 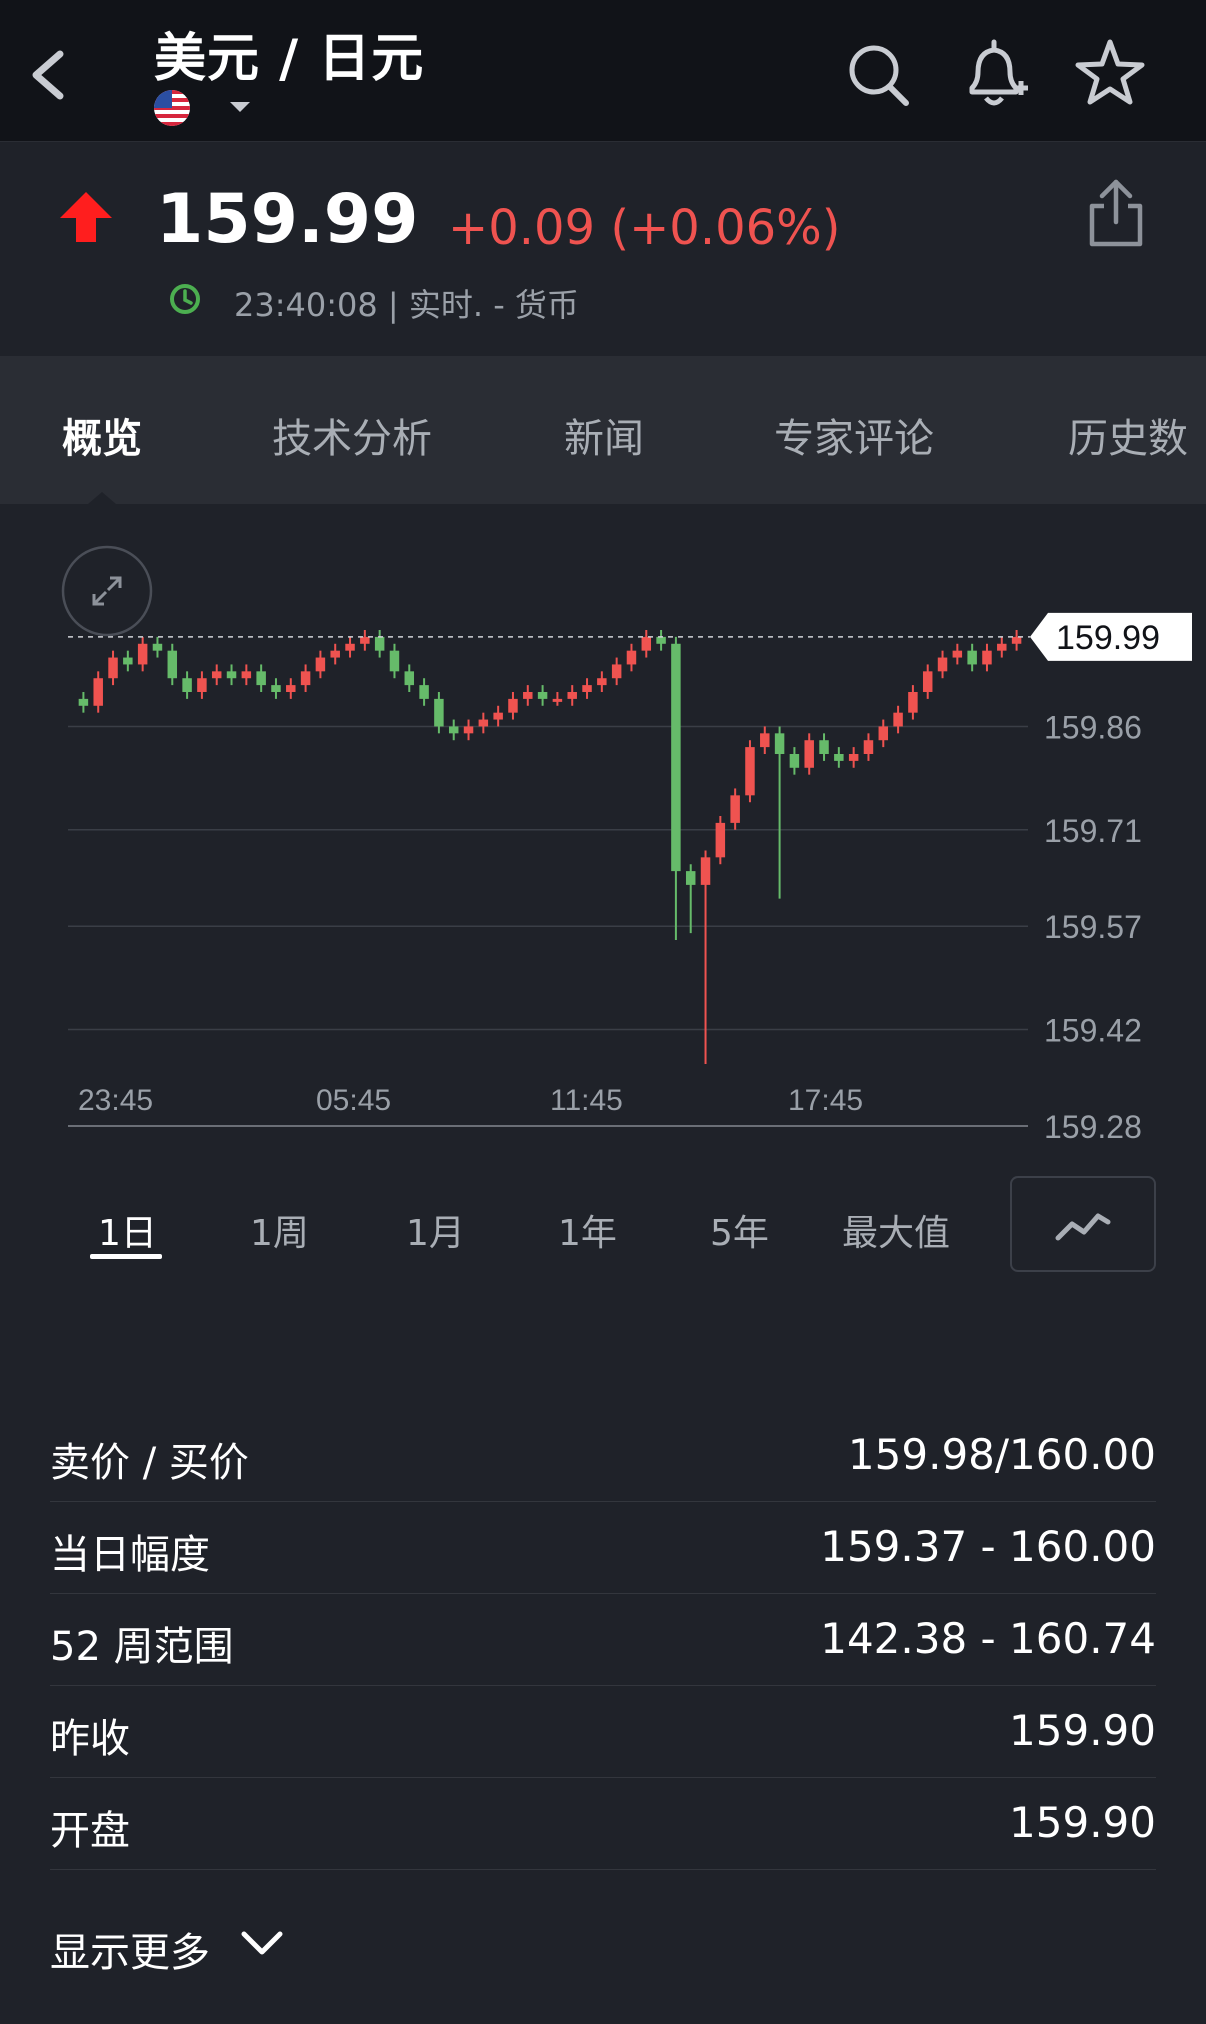 I want to click on clock-icon, so click(x=185, y=299).